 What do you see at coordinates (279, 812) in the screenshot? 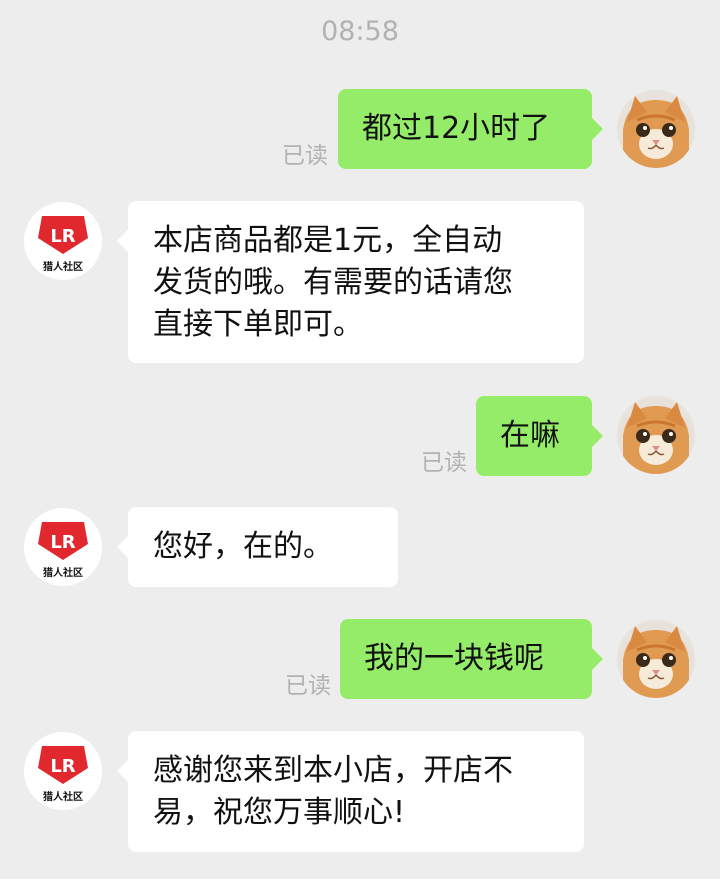
I see `message-text-line: 易，祝您万事顺心!` at bounding box center [279, 812].